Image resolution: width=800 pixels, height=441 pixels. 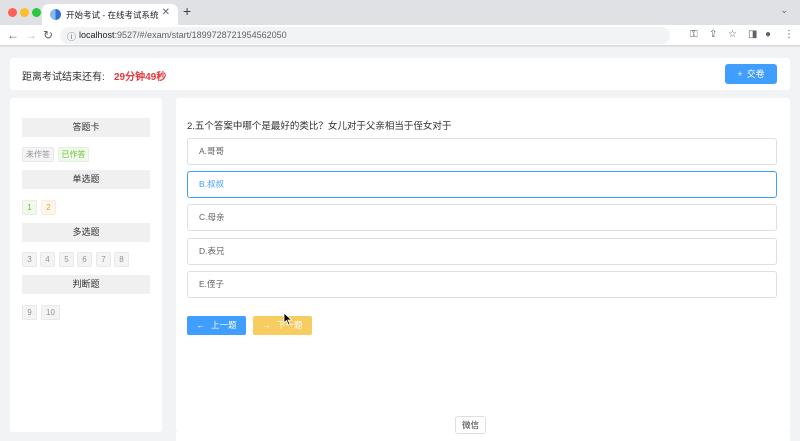 I want to click on browser-tab: 开始考试 - 在线考试系统 ✕, so click(x=110, y=14).